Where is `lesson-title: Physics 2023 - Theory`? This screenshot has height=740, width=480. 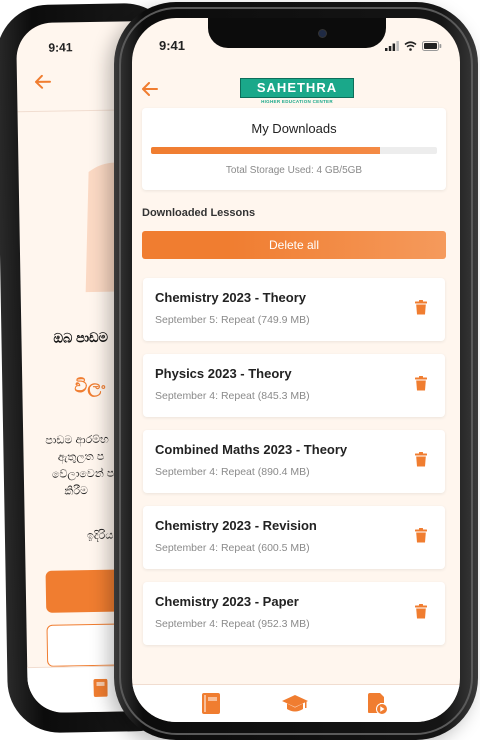
lesson-title: Physics 2023 - Theory is located at coordinates (223, 373).